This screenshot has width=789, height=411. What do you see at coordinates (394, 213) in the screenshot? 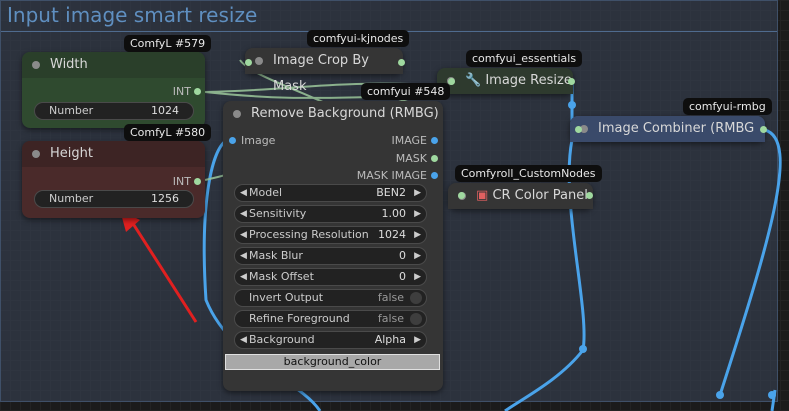
I see `widget-value: 1.00` at bounding box center [394, 213].